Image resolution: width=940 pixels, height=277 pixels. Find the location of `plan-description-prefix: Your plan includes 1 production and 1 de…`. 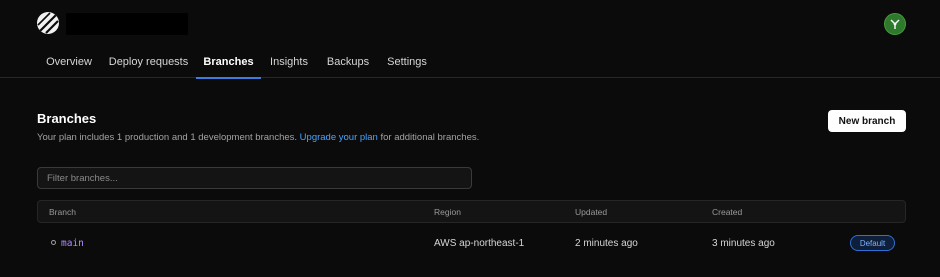

plan-description-prefix: Your plan includes 1 production and 1 de… is located at coordinates (168, 137).